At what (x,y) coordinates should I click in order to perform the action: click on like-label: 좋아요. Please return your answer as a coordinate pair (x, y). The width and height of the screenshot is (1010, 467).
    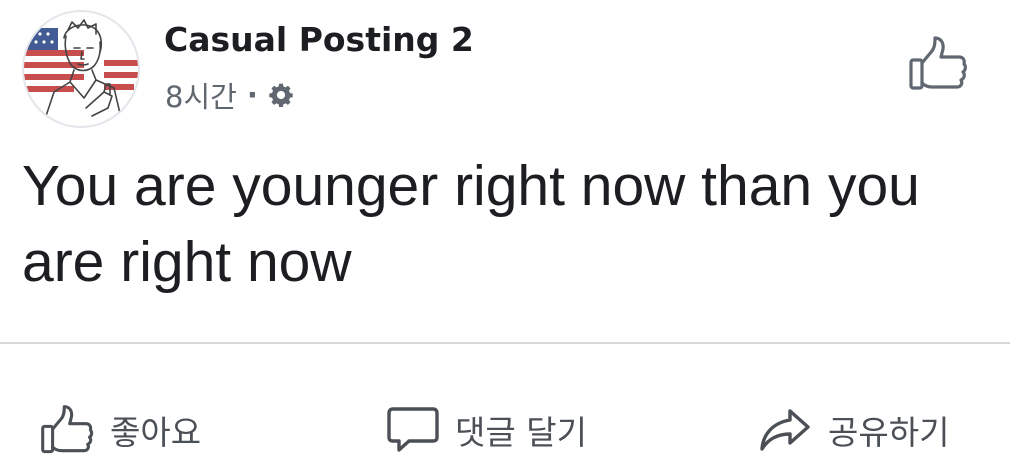
    Looking at the image, I should click on (156, 432).